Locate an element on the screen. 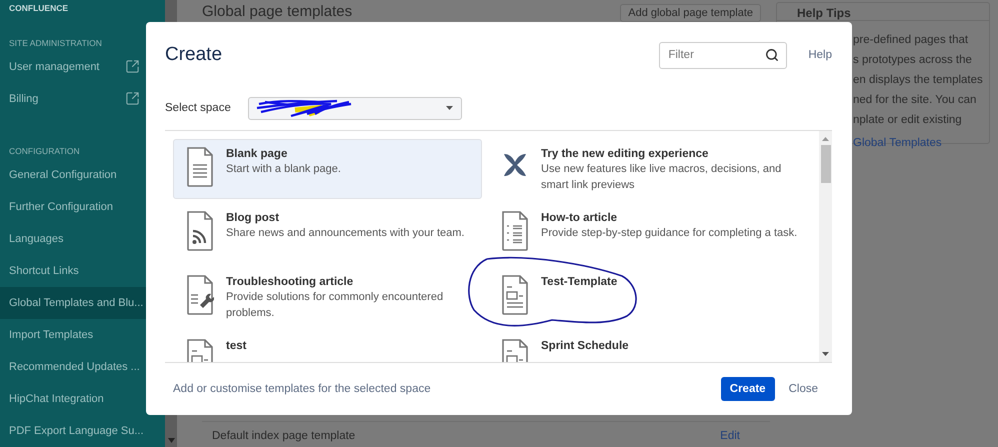 The height and width of the screenshot is (447, 998). numbered-list-icon is located at coordinates (515, 231).